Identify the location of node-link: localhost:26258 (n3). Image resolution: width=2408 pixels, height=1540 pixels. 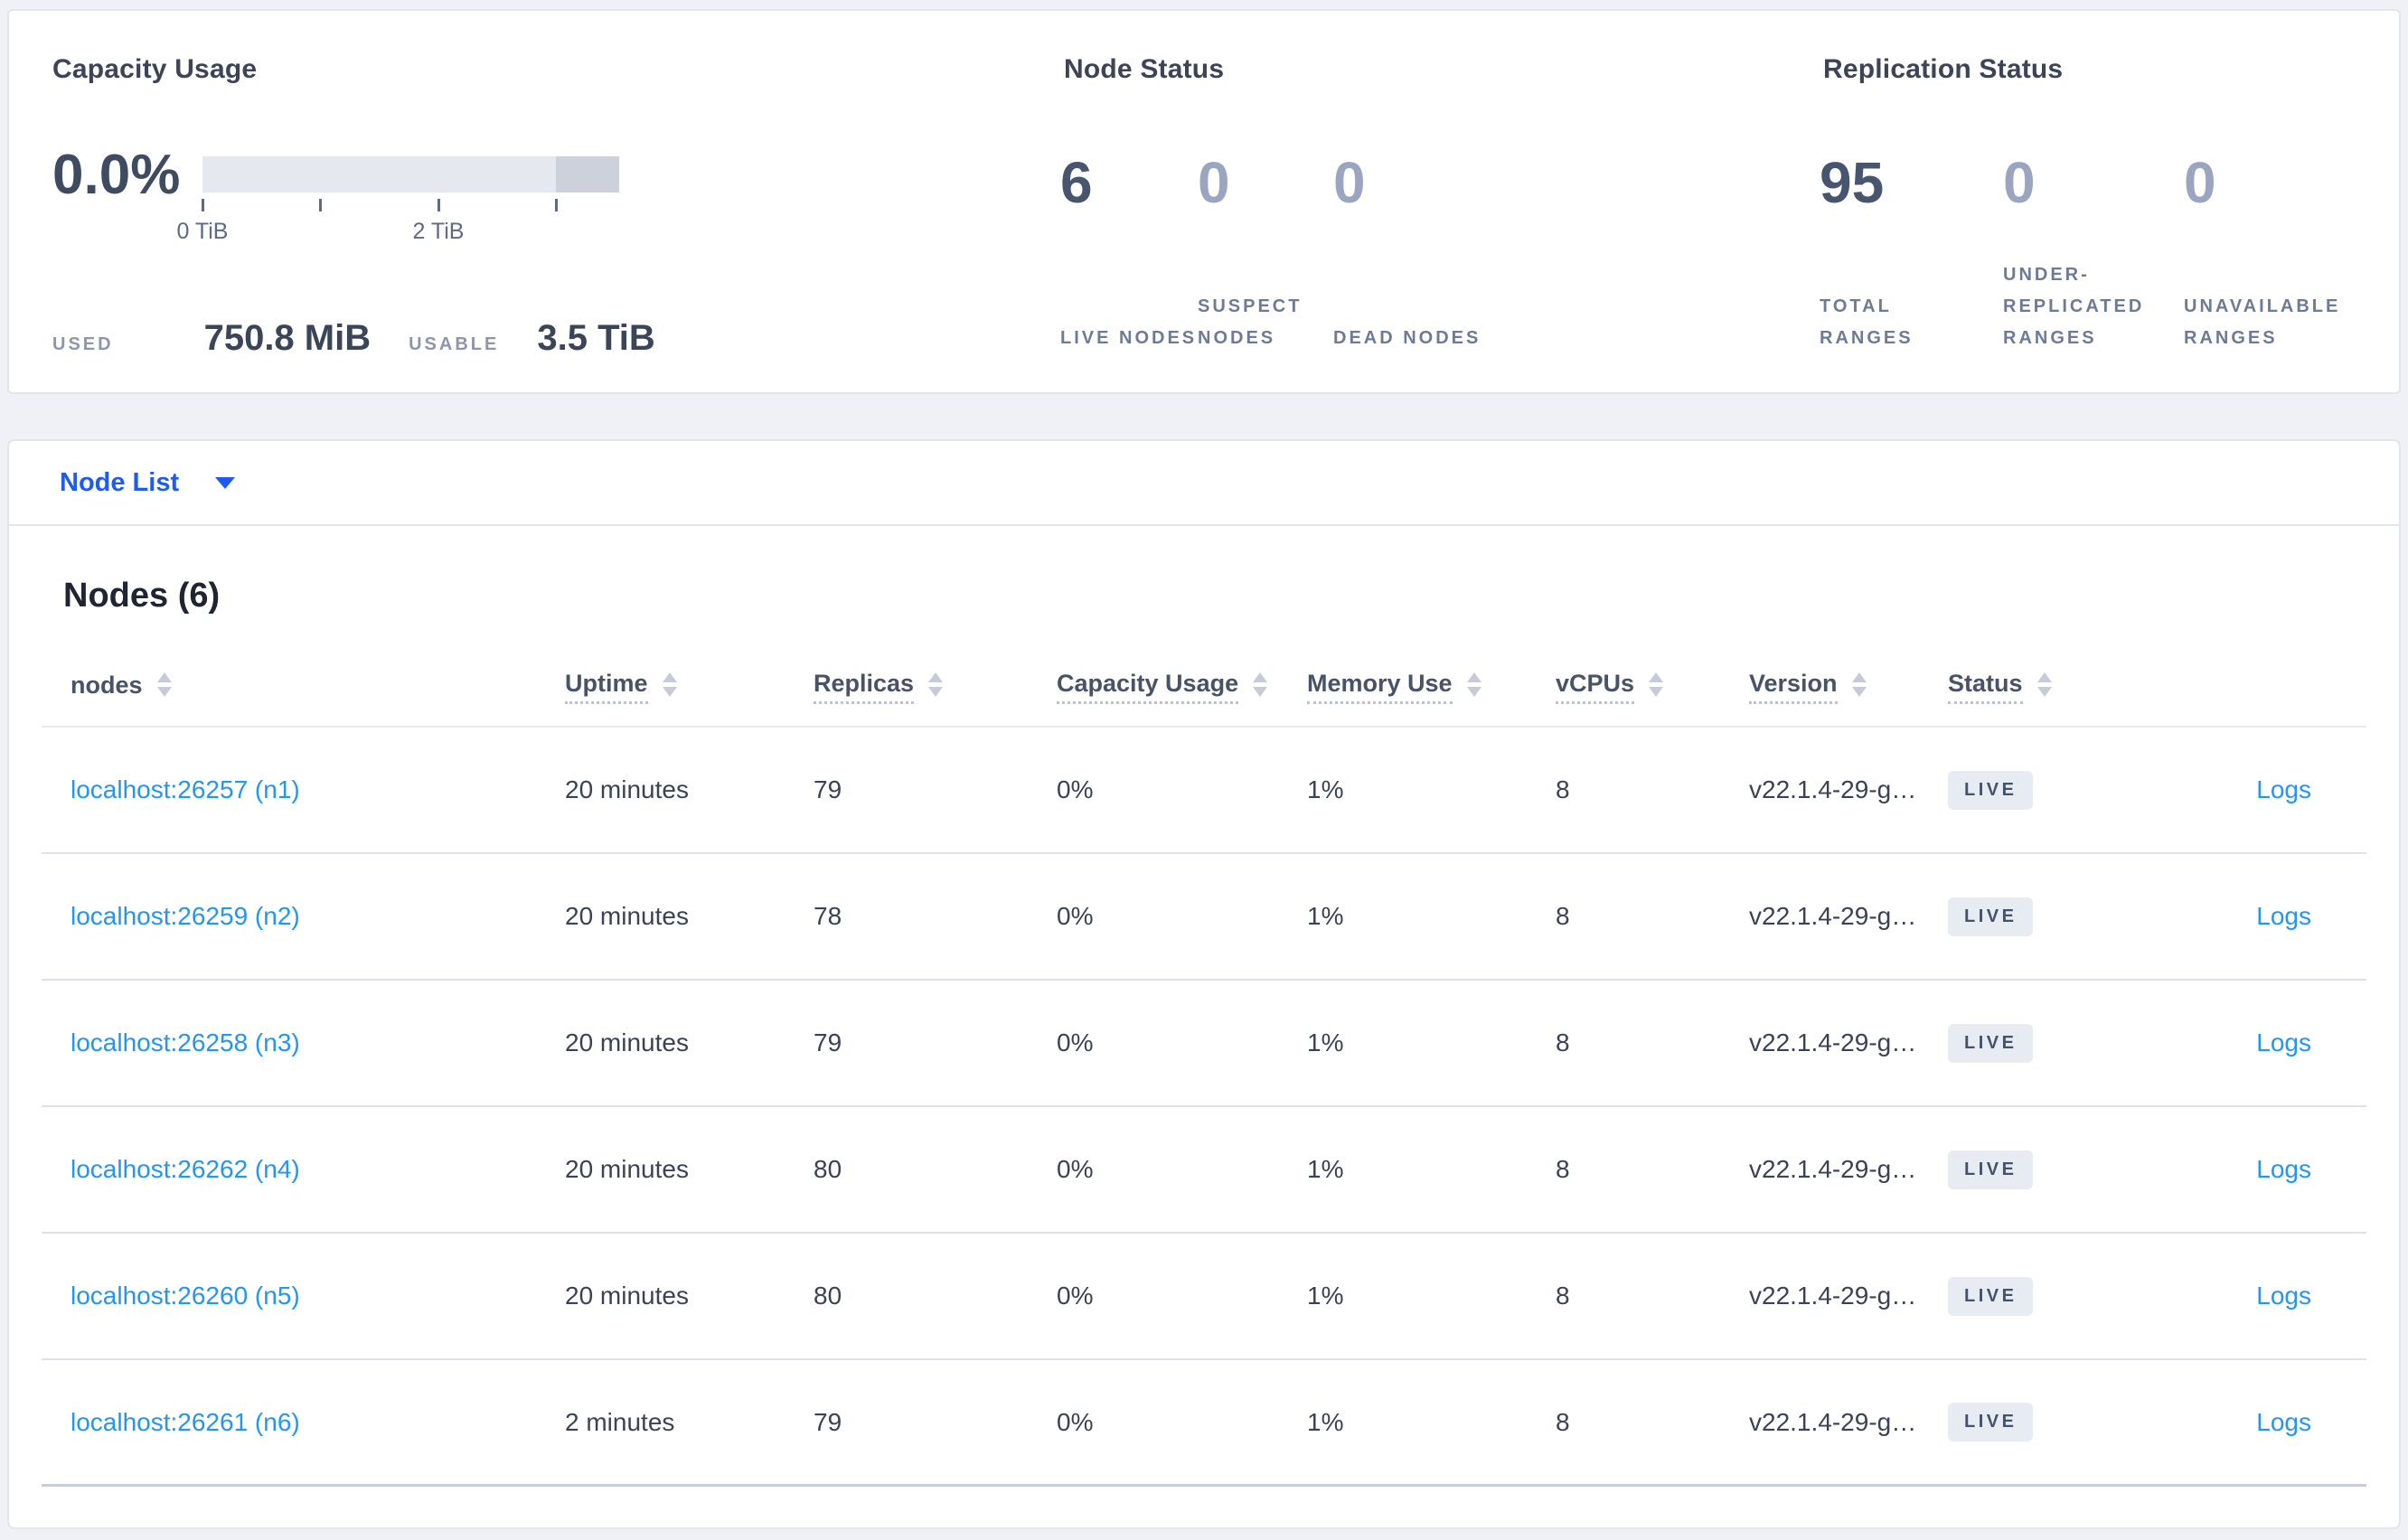
(185, 1042).